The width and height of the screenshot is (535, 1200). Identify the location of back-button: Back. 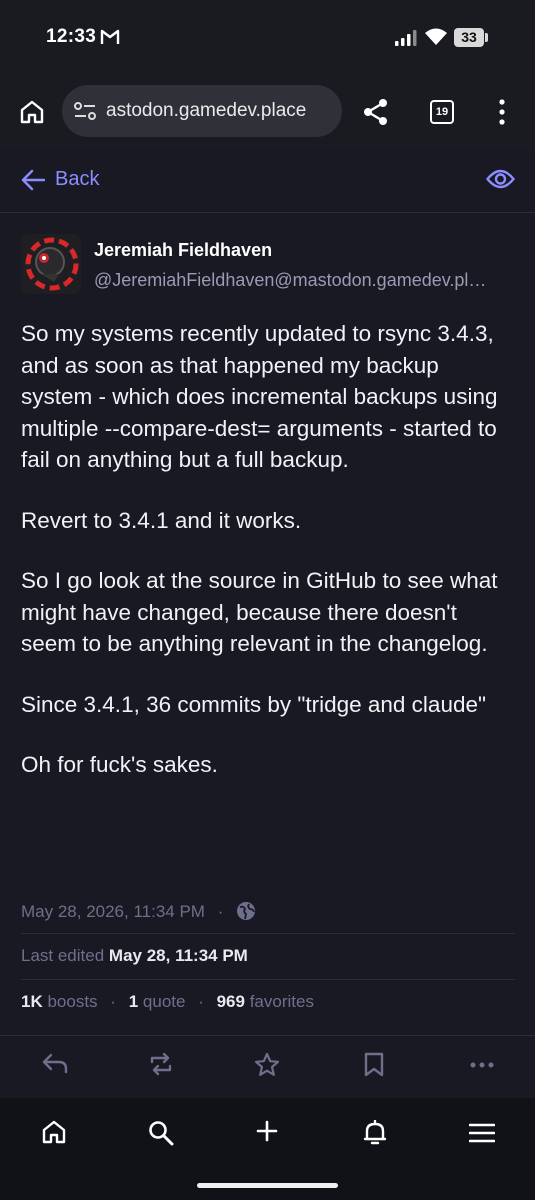
(65, 180).